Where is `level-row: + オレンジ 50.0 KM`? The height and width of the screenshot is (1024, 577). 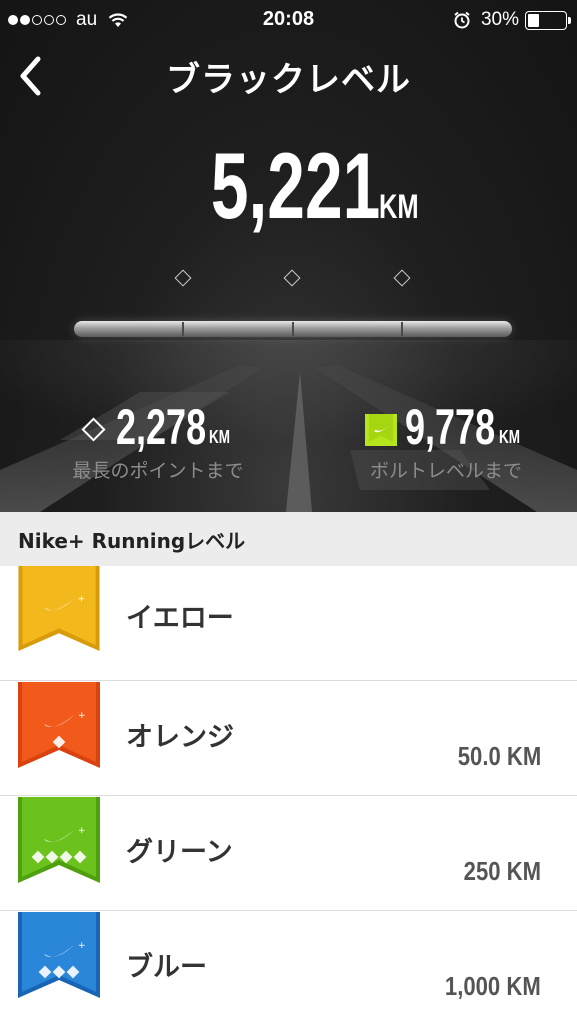 level-row: + オレンジ 50.0 KM is located at coordinates (288, 738).